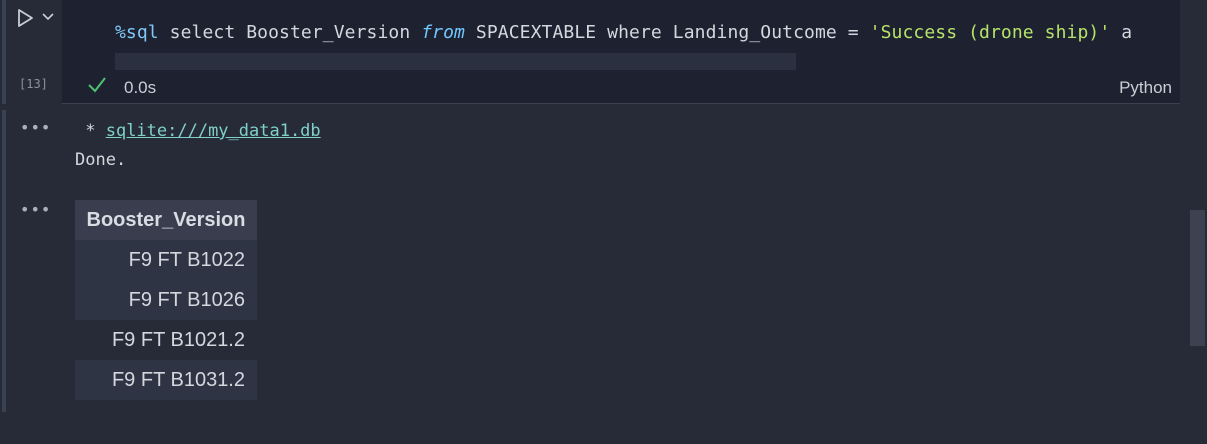 The height and width of the screenshot is (444, 1207). I want to click on vertical-scrollbar, so click(1197, 278).